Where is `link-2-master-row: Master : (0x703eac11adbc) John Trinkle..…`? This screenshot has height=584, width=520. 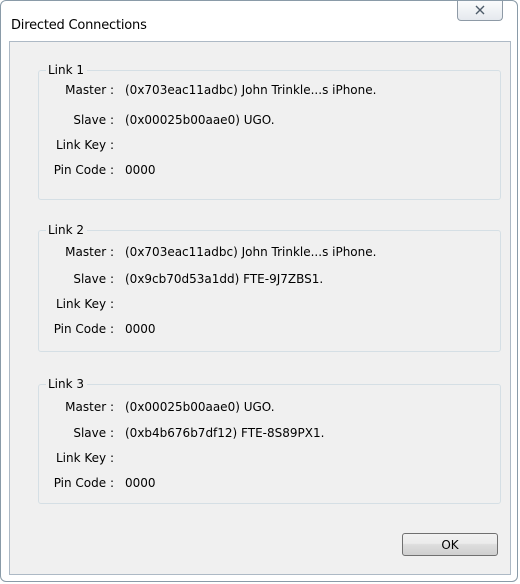
link-2-master-row: Master : (0x703eac11adbc) John Trinkle..… is located at coordinates (261, 252).